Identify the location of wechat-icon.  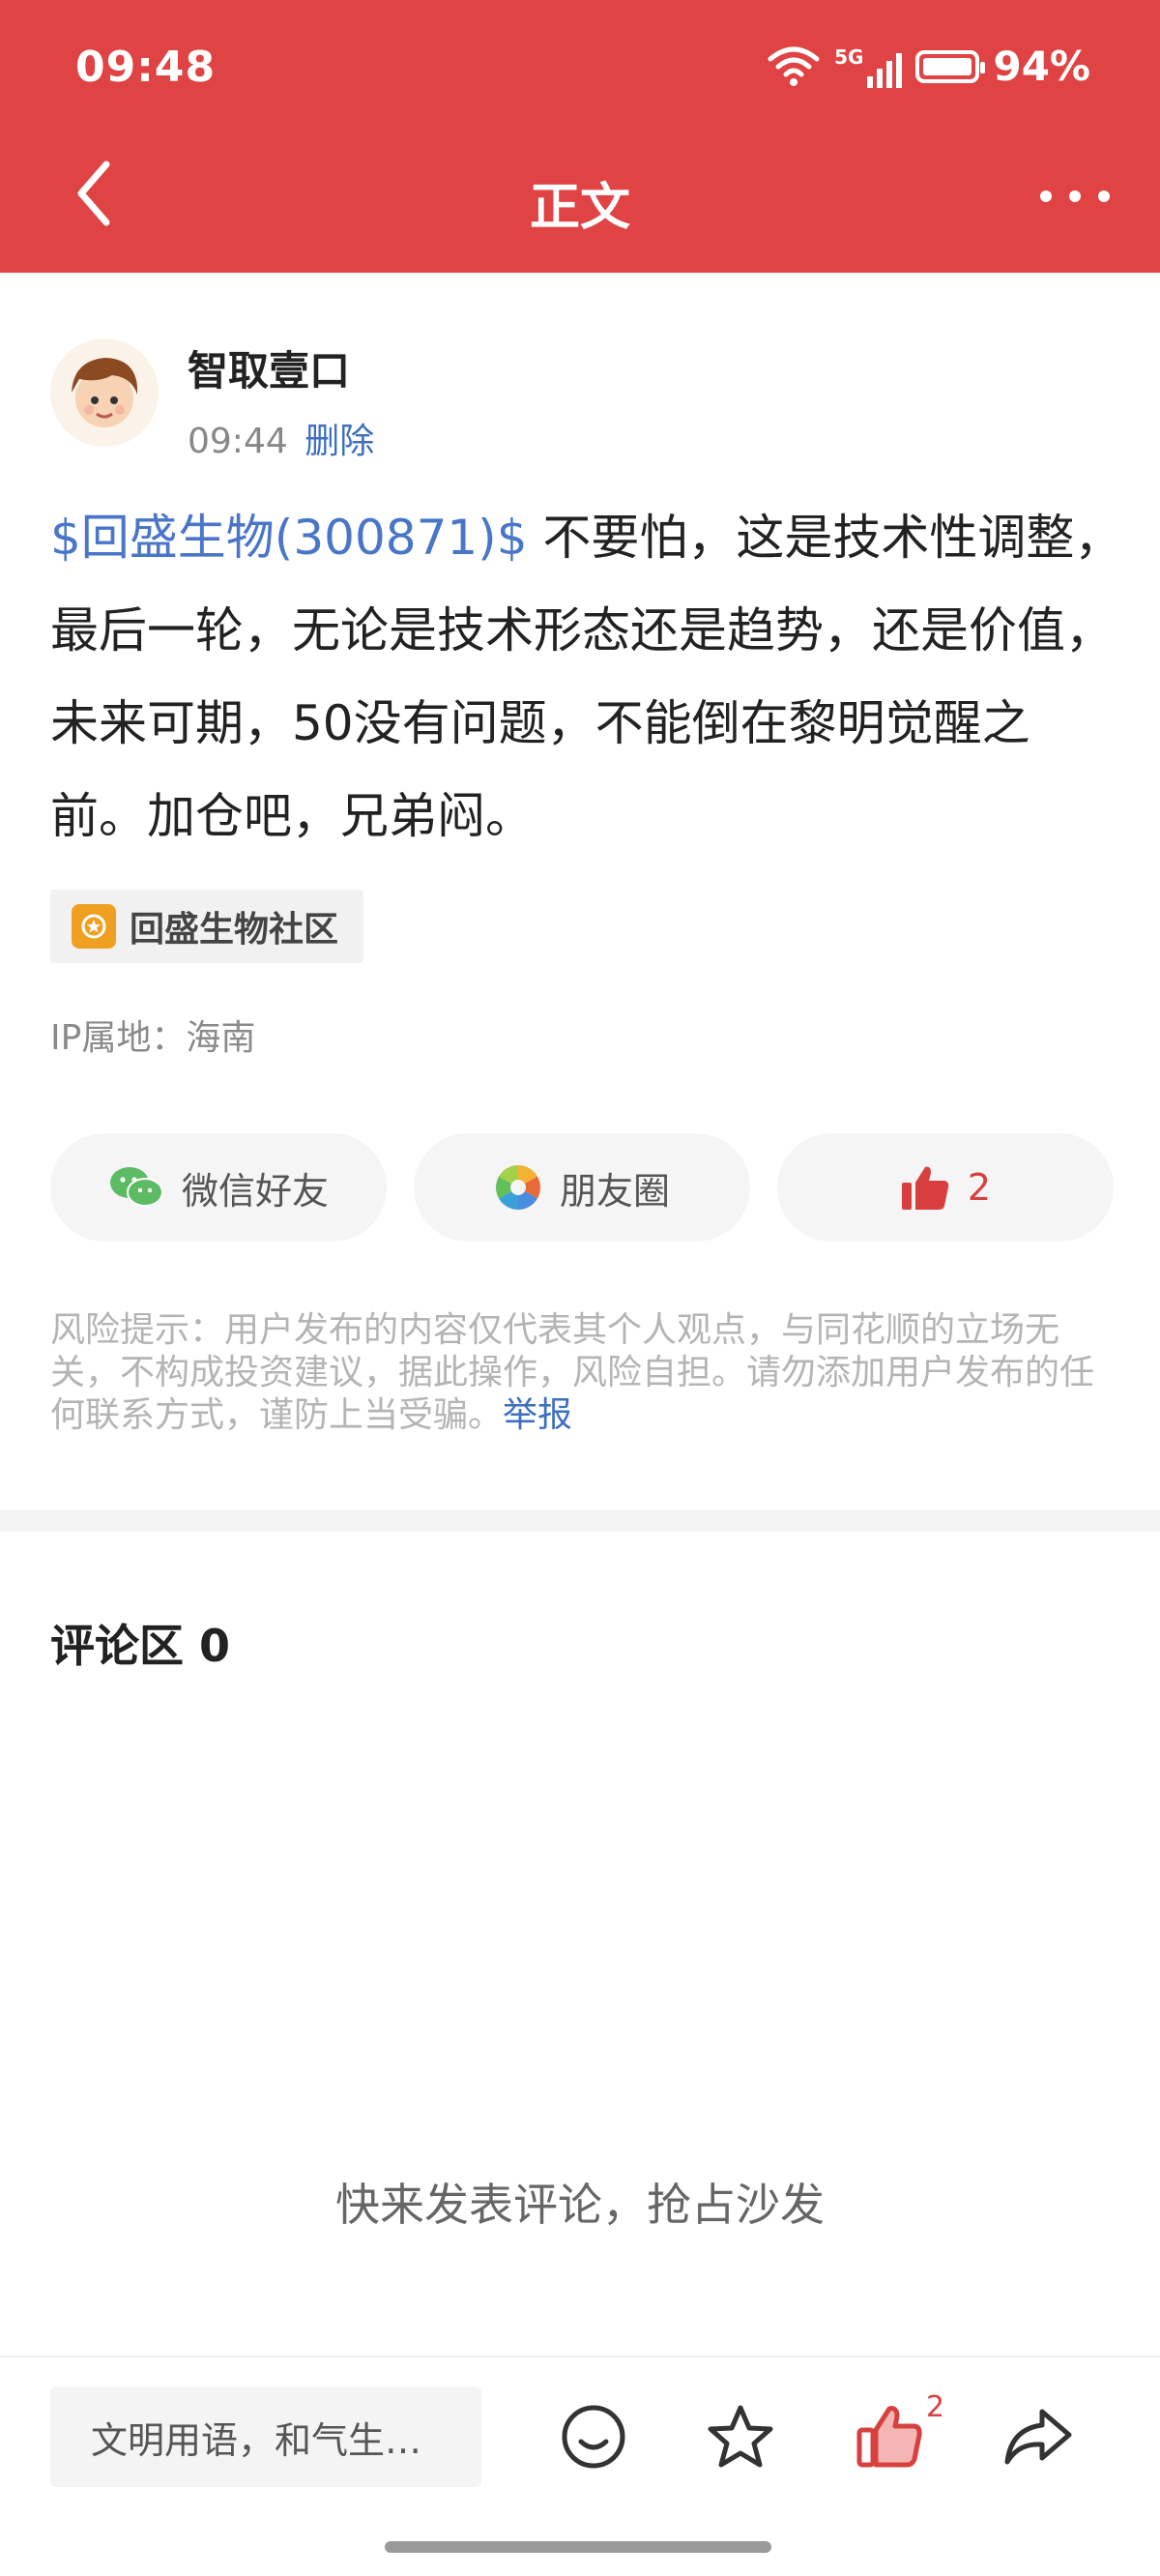
(136, 1187).